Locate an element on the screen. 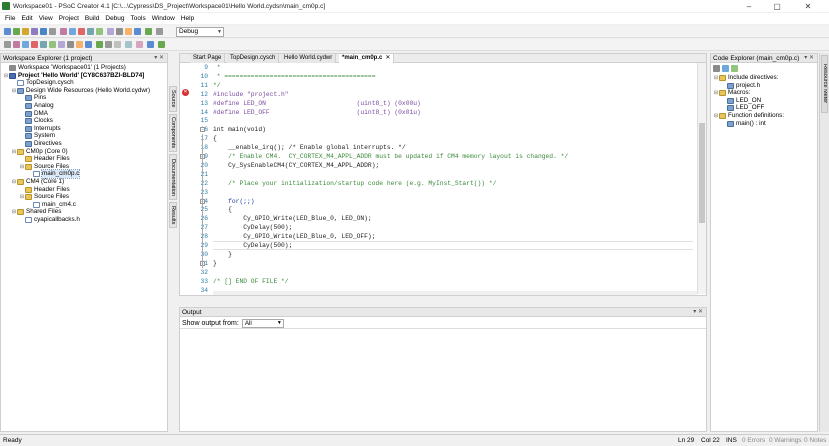  close-button: ✕ is located at coordinates (808, 6).